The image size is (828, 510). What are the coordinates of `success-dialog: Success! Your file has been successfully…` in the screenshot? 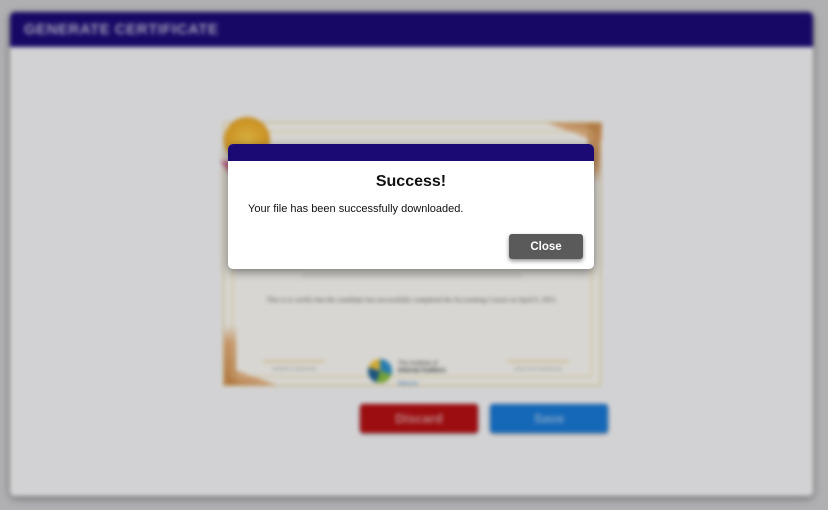 It's located at (411, 206).